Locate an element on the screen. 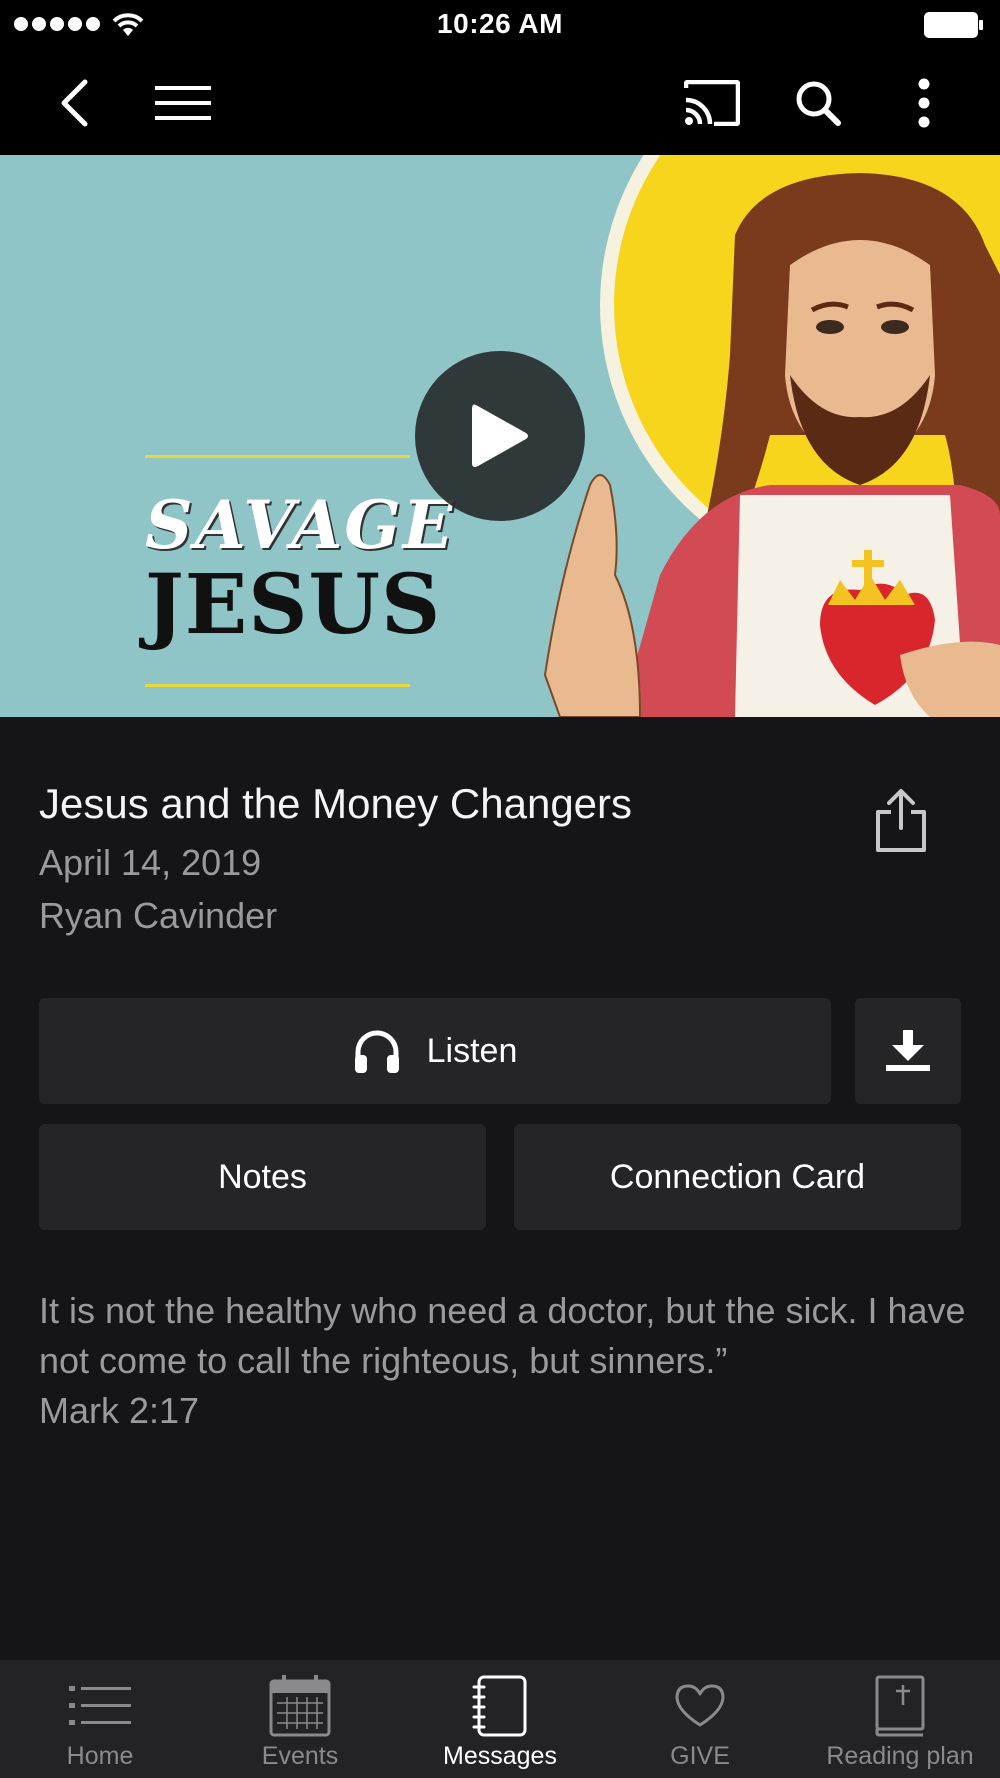 This screenshot has width=1000, height=1778. back-icon is located at coordinates (74, 102).